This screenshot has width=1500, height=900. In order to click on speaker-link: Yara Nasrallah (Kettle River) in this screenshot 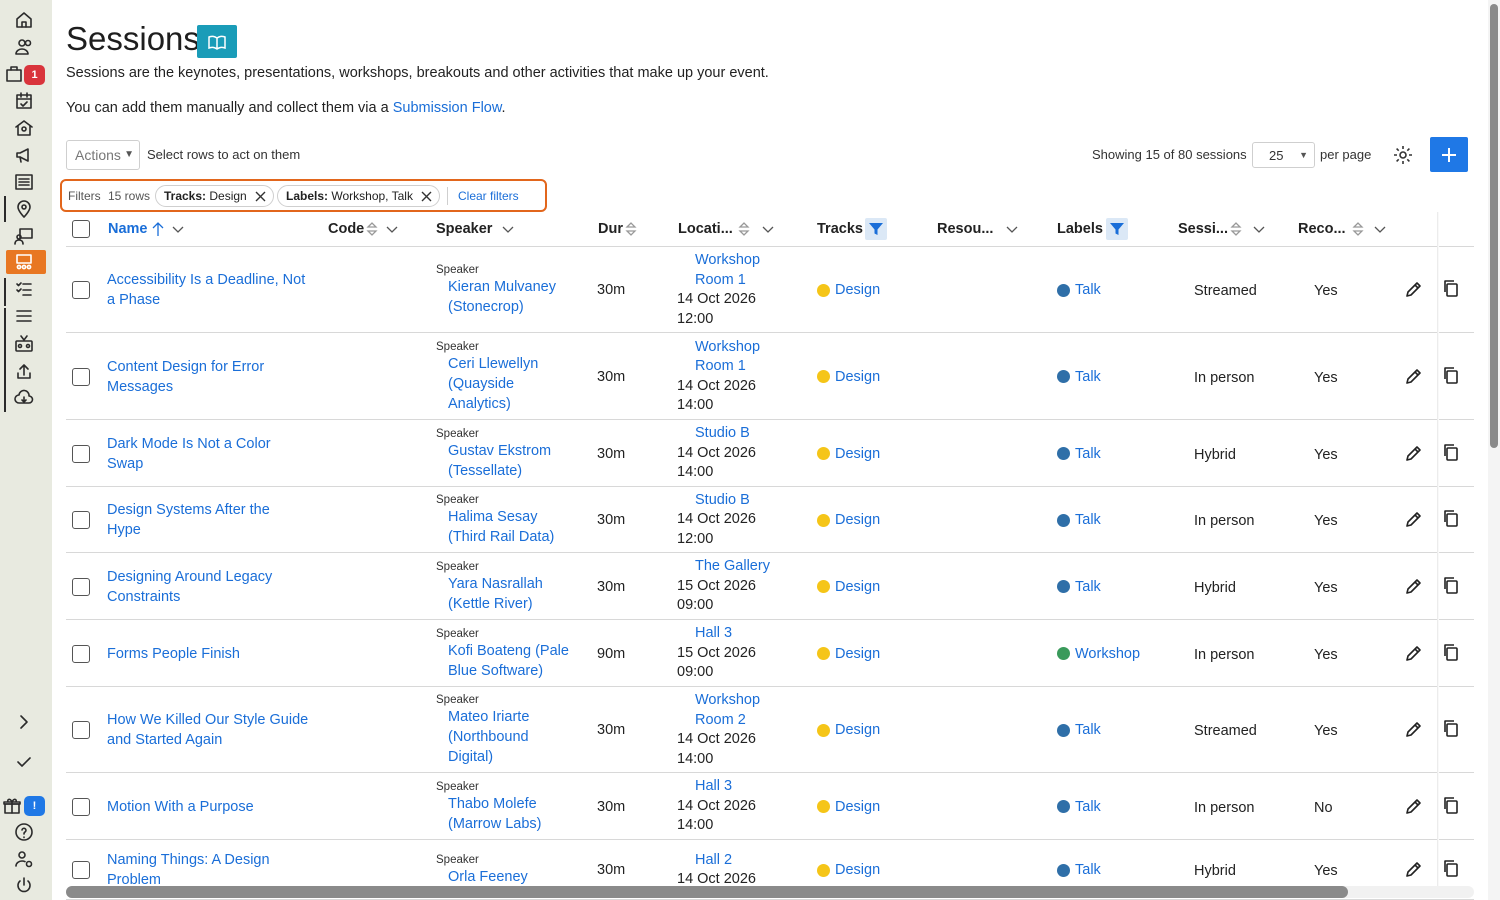, I will do `click(518, 594)`.